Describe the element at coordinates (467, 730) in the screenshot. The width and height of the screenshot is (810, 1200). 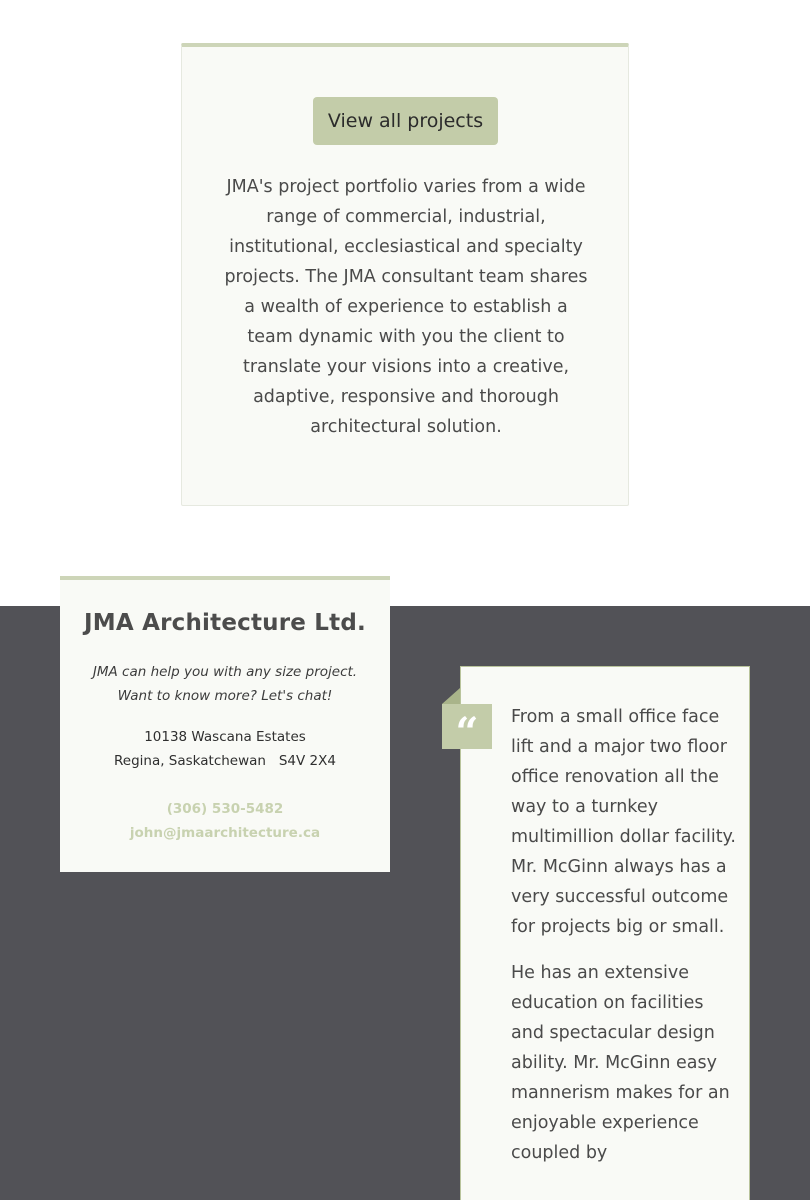
I see `quote-icon: “` at that location.